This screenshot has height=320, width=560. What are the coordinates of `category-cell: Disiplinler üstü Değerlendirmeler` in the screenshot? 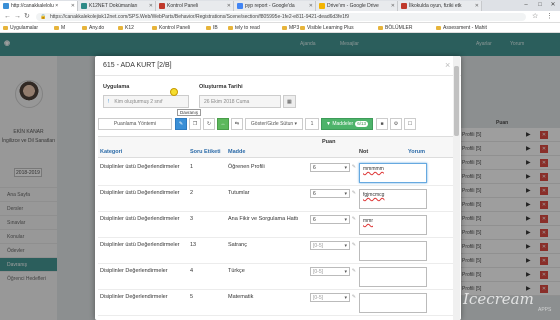 It's located at (140, 245).